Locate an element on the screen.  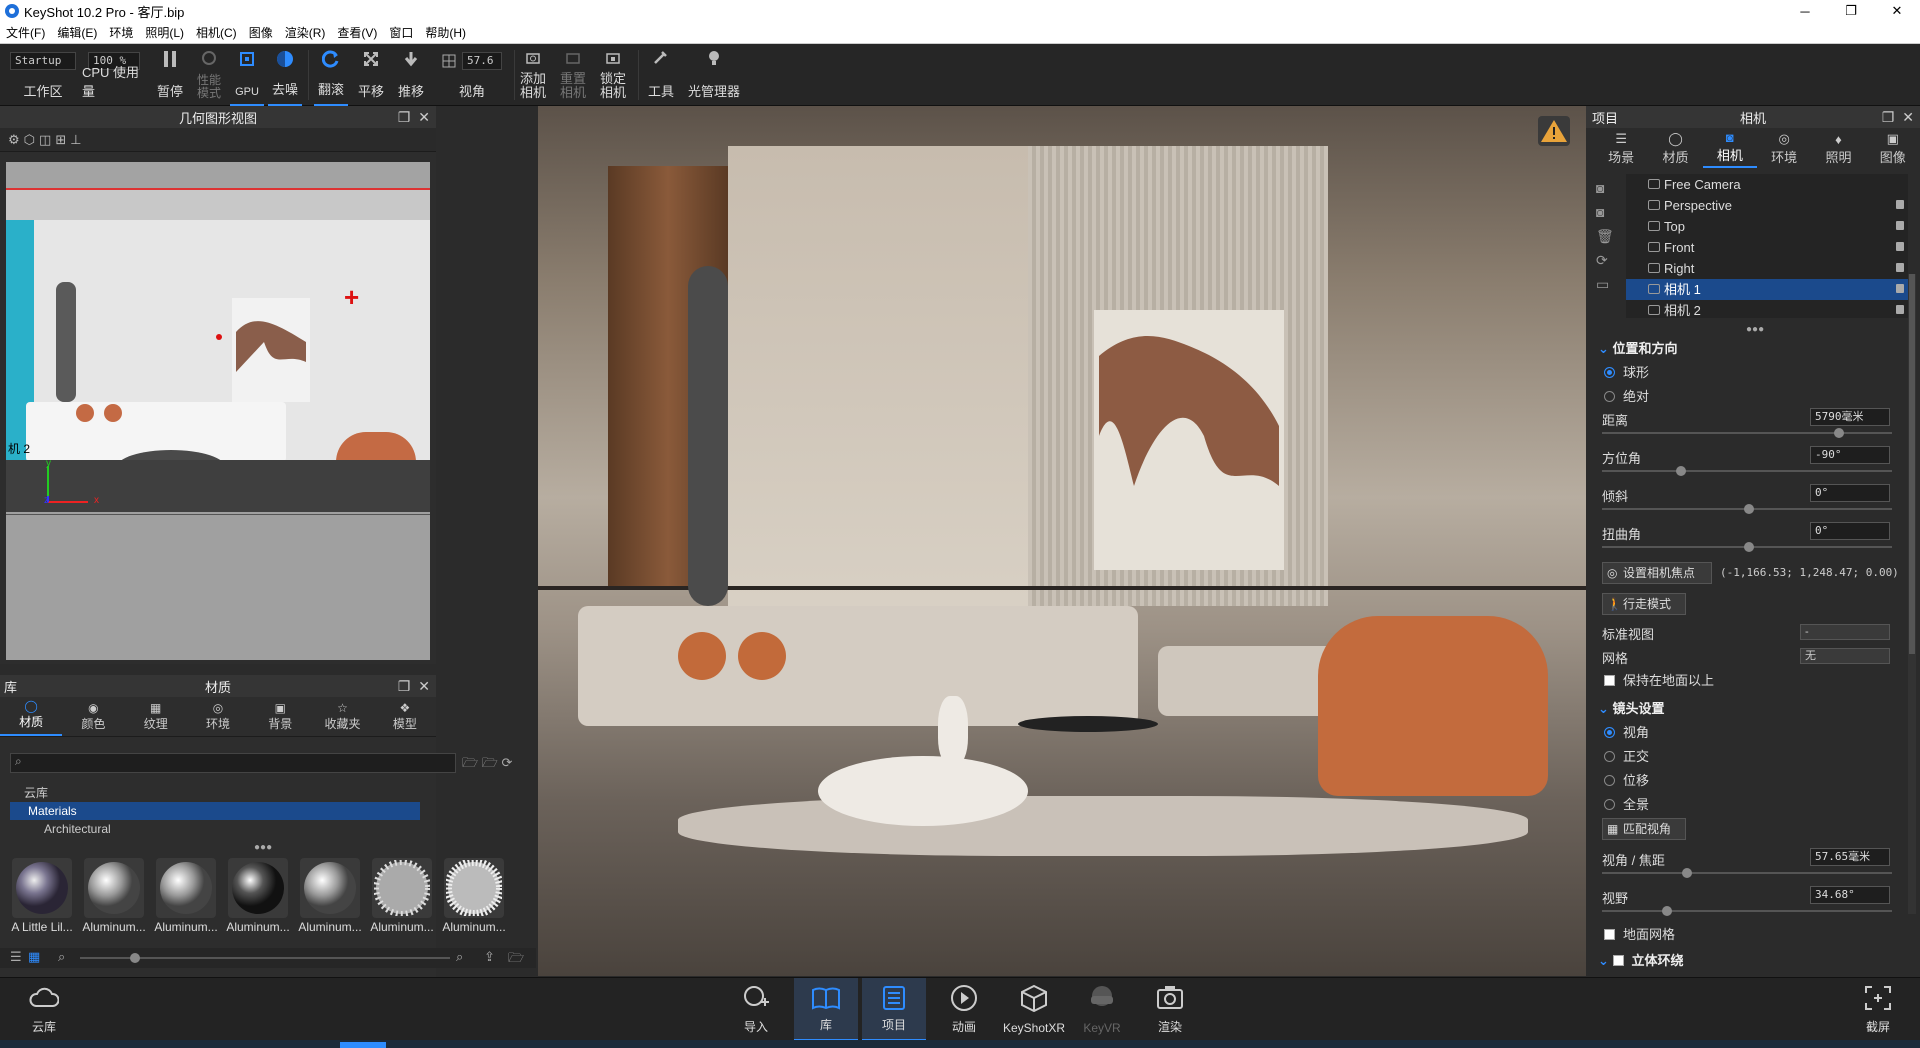
tab-models: ❖ 模型 is located at coordinates (405, 716).